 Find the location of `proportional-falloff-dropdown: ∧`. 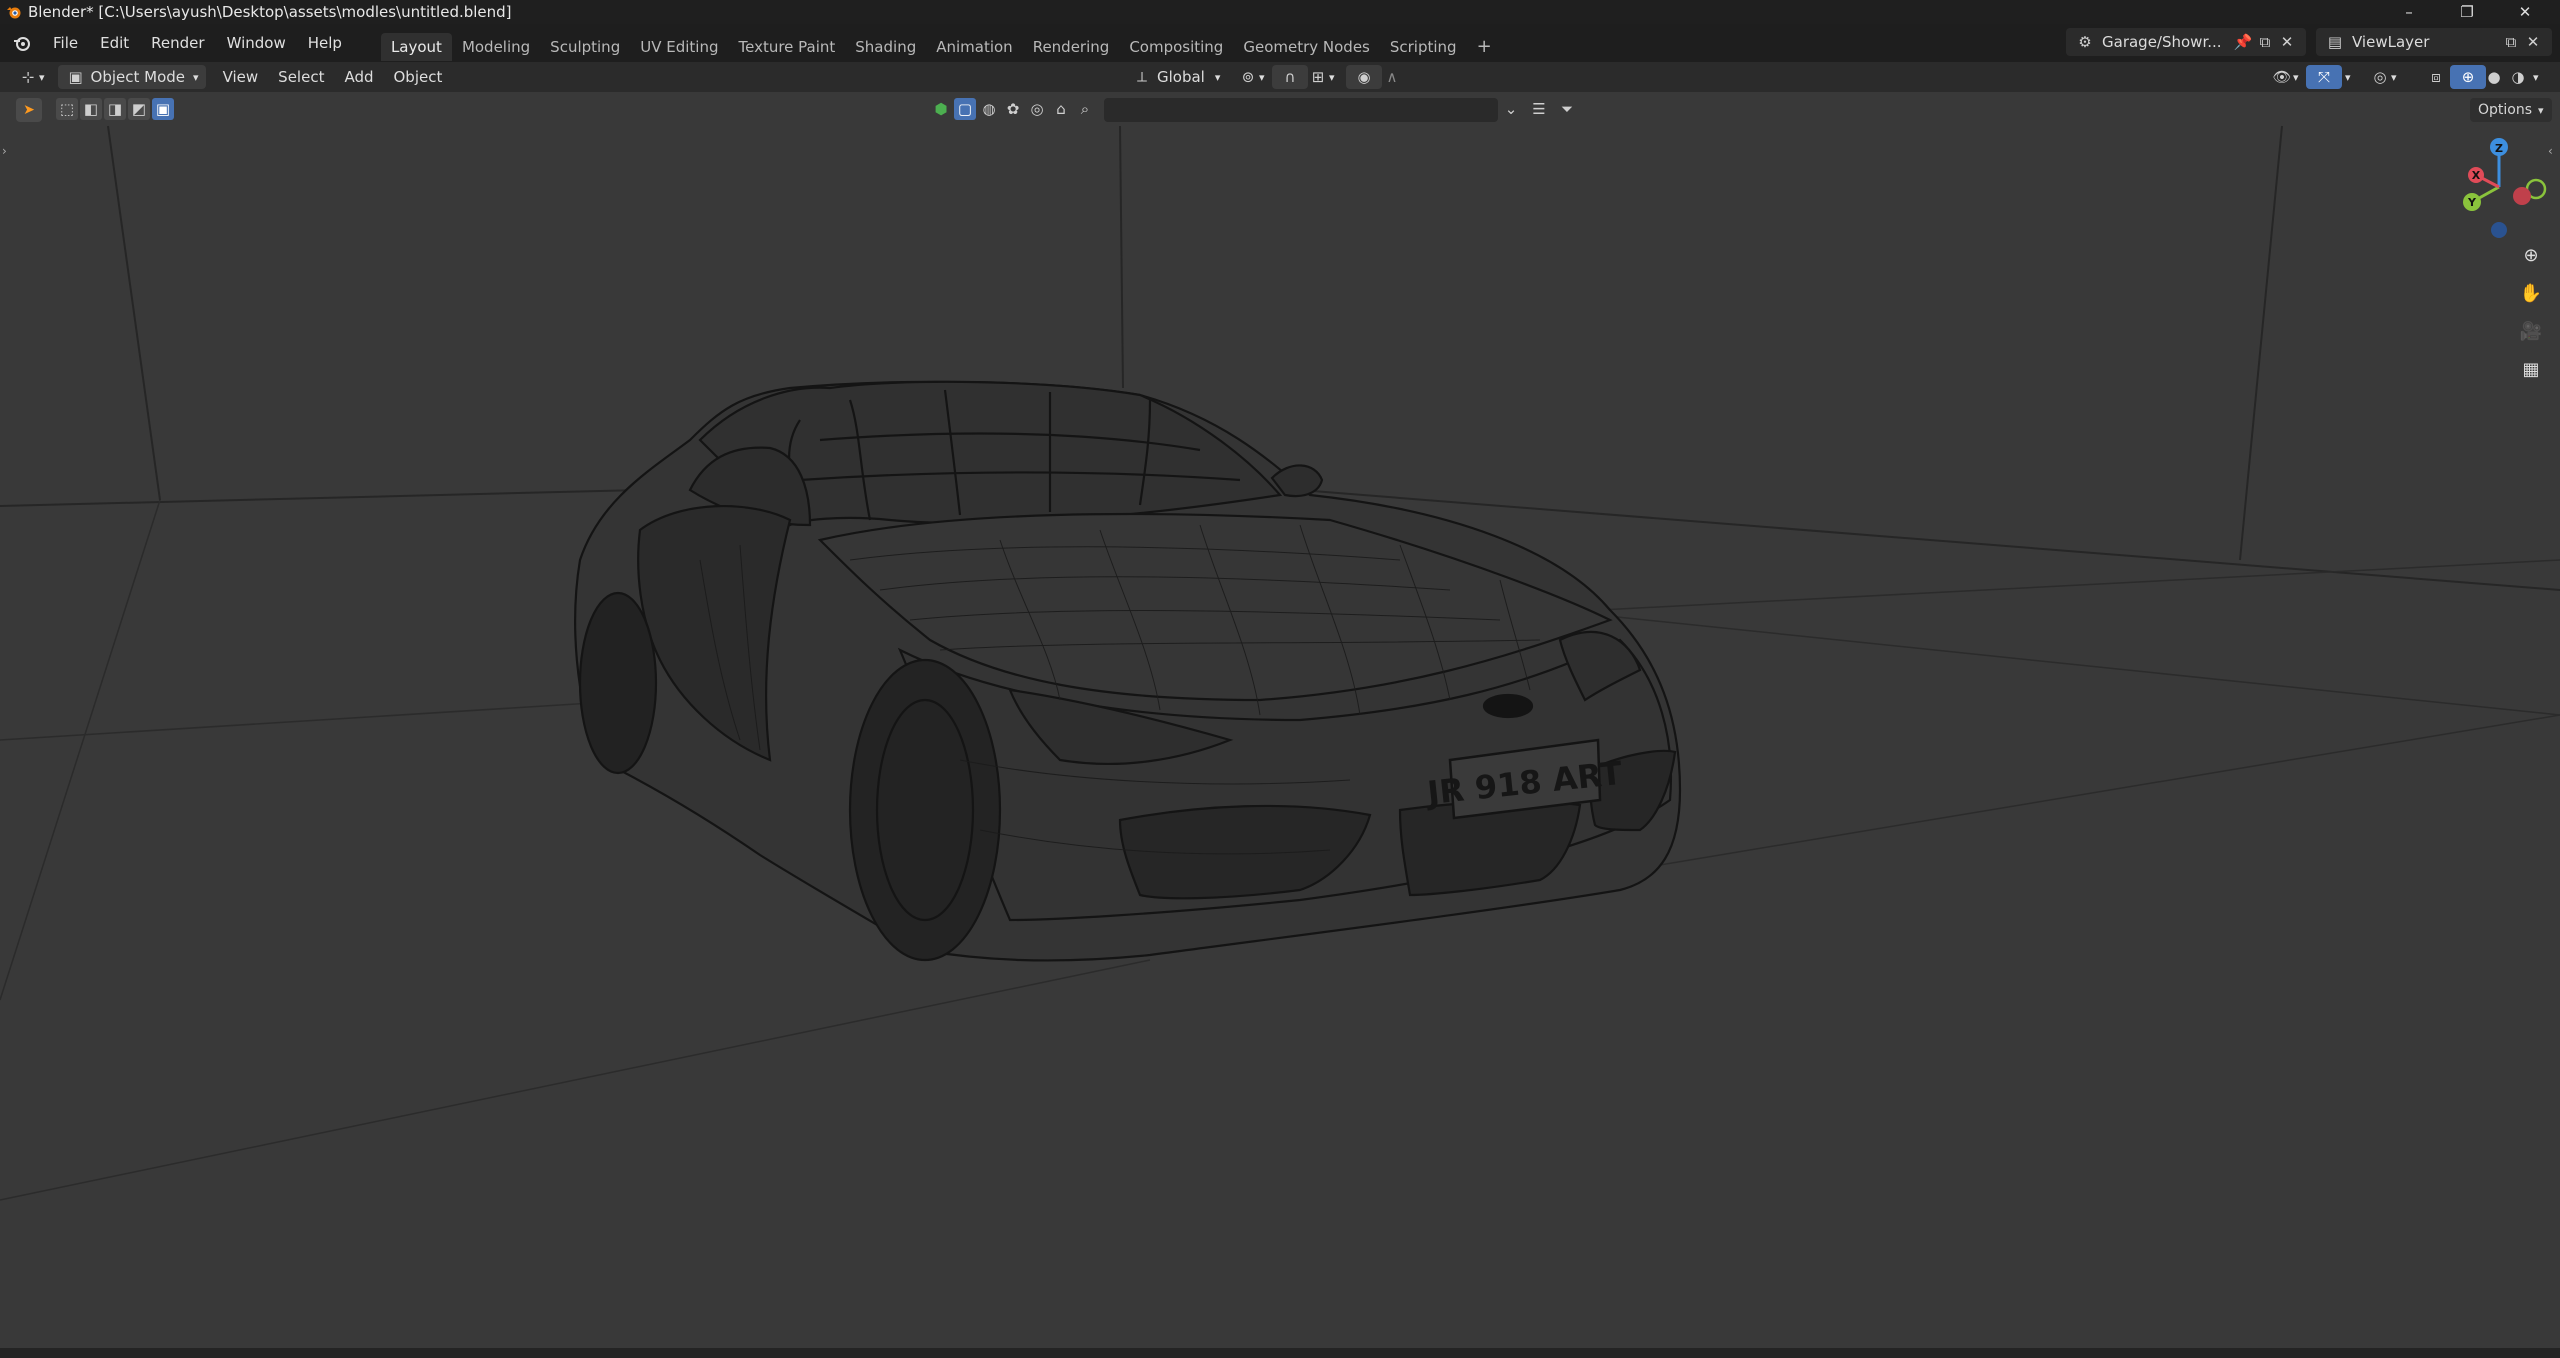

proportional-falloff-dropdown: ∧ is located at coordinates (1392, 77).